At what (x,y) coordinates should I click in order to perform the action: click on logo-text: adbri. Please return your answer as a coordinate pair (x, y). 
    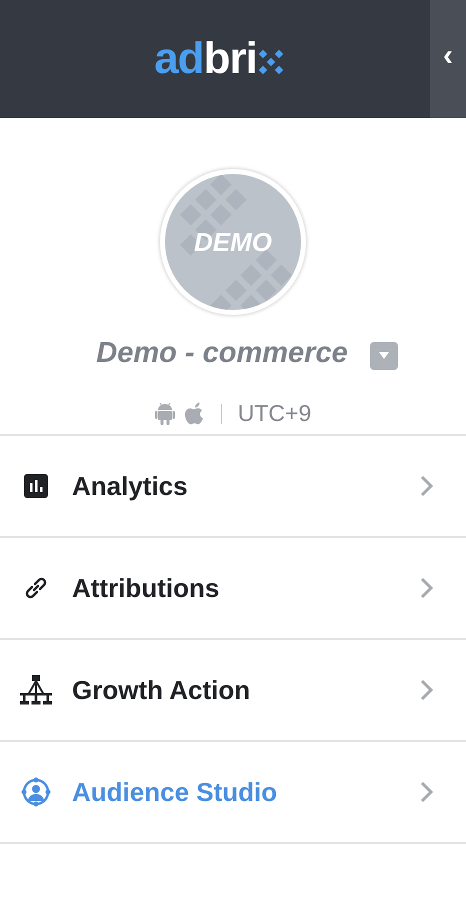
    Looking at the image, I should click on (205, 59).